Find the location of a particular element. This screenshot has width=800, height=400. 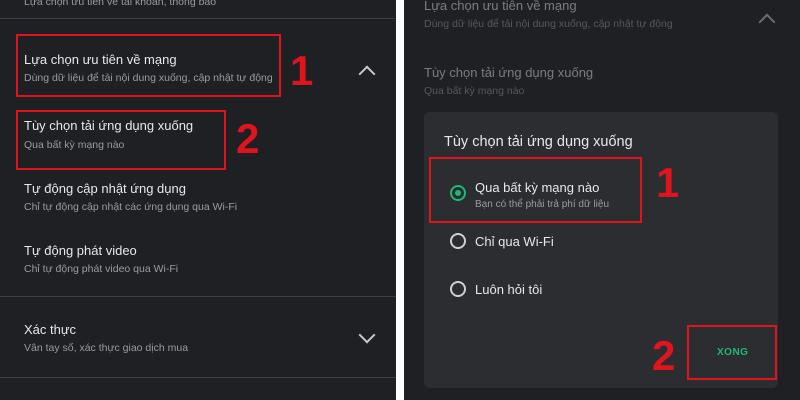

download-pref-subtitle: Qua bất kỳ mạng nào is located at coordinates (474, 91).